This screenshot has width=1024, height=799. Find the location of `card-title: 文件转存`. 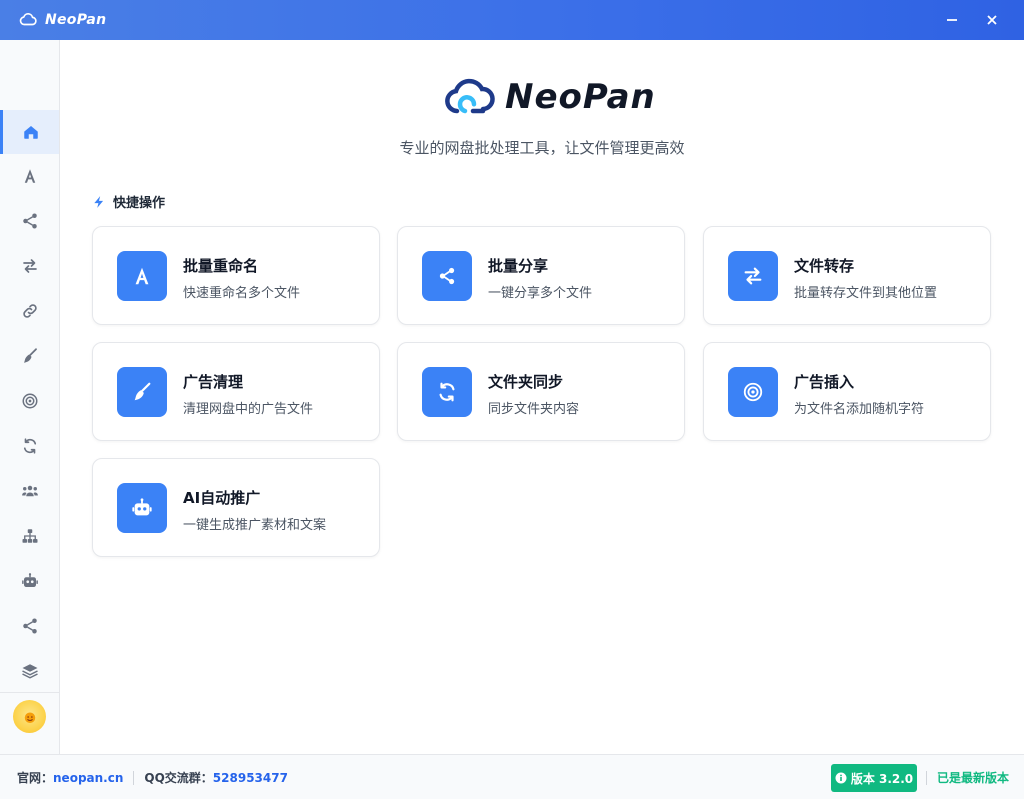

card-title: 文件转存 is located at coordinates (824, 266).